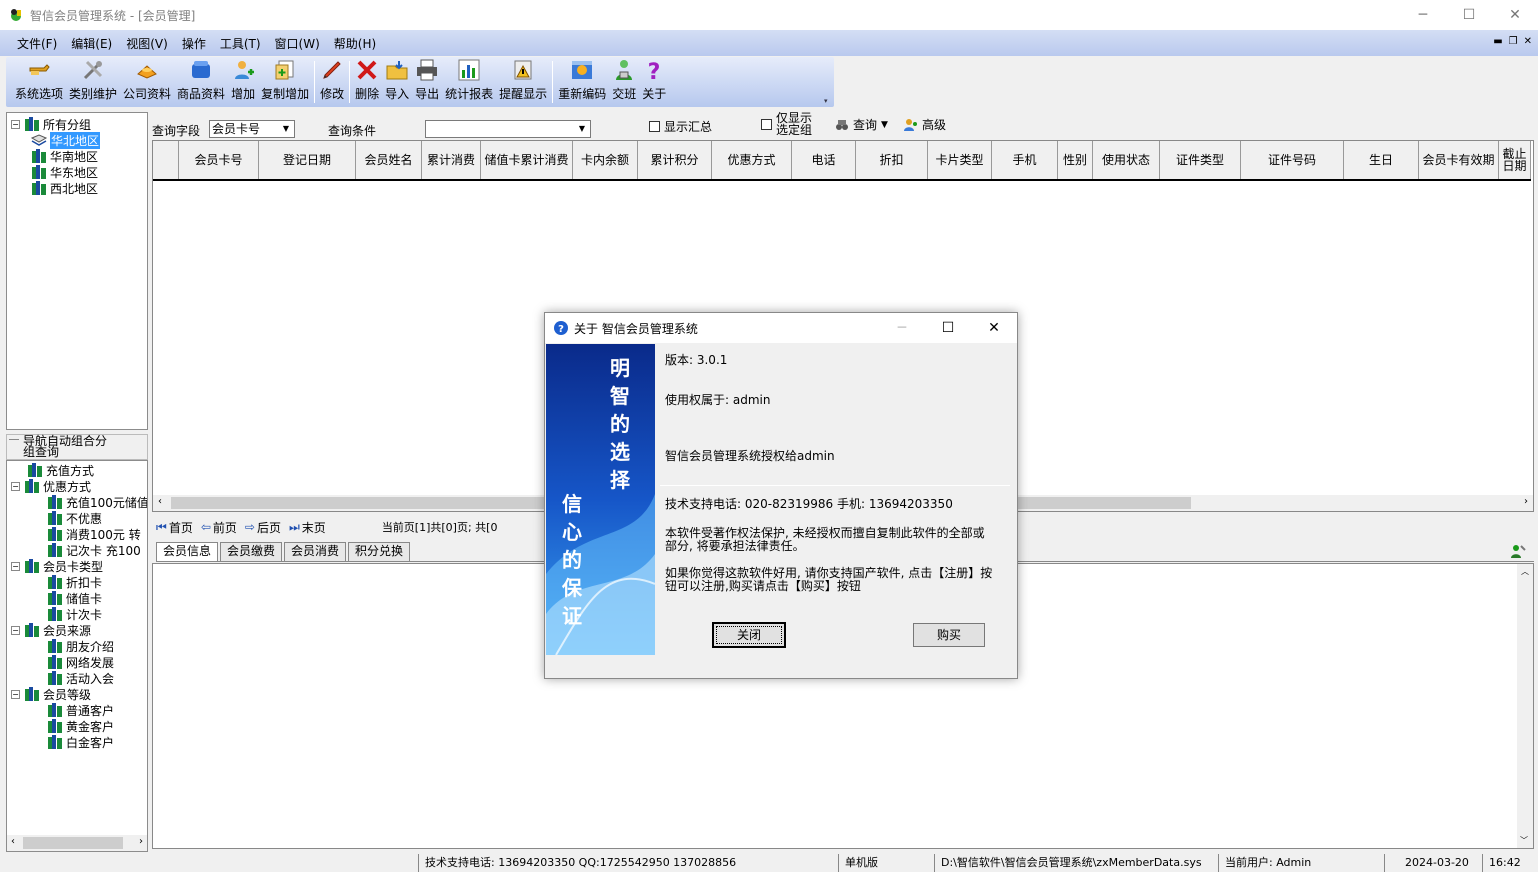 This screenshot has width=1538, height=872. What do you see at coordinates (892, 160) in the screenshot?
I see `column-header: 折扣` at bounding box center [892, 160].